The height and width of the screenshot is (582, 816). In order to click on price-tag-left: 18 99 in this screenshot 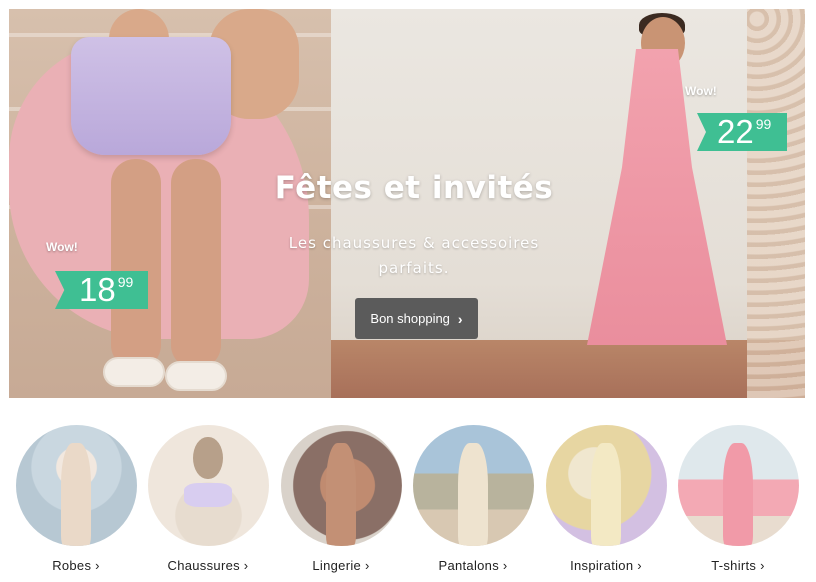, I will do `click(101, 290)`.